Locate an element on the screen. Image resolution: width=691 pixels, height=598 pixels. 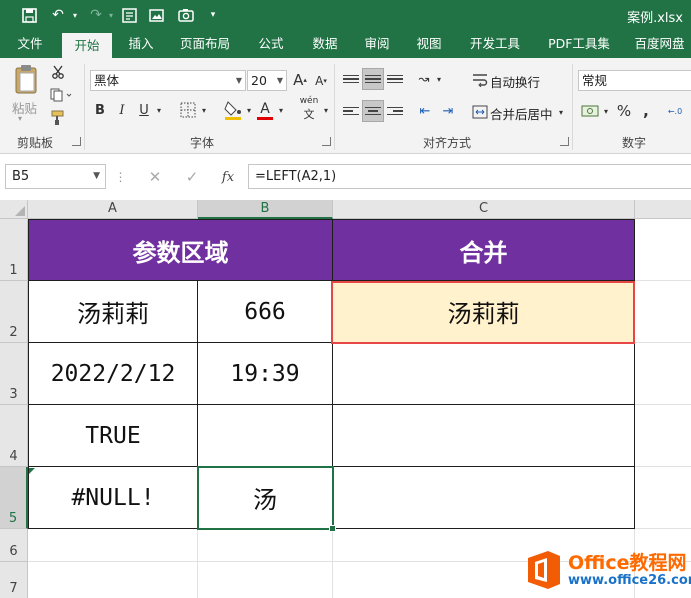
increase-font-size-icon: A ▴ is located at coordinates (300, 80).